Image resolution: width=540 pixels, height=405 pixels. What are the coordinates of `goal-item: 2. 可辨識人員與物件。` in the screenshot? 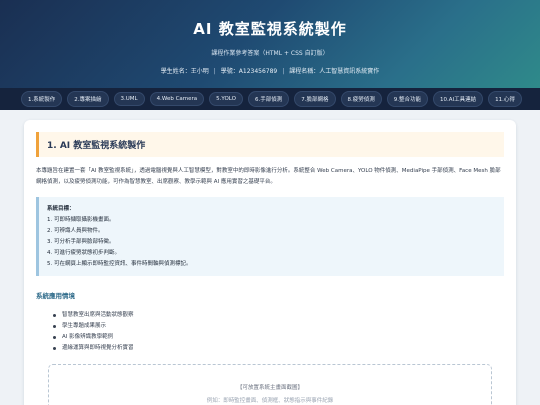 It's located at (75, 231).